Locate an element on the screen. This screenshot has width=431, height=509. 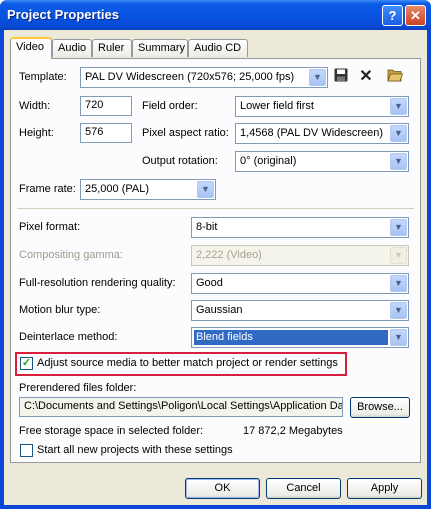
compositing-gamma-label: Compositing gamma: is located at coordinates (71, 255).